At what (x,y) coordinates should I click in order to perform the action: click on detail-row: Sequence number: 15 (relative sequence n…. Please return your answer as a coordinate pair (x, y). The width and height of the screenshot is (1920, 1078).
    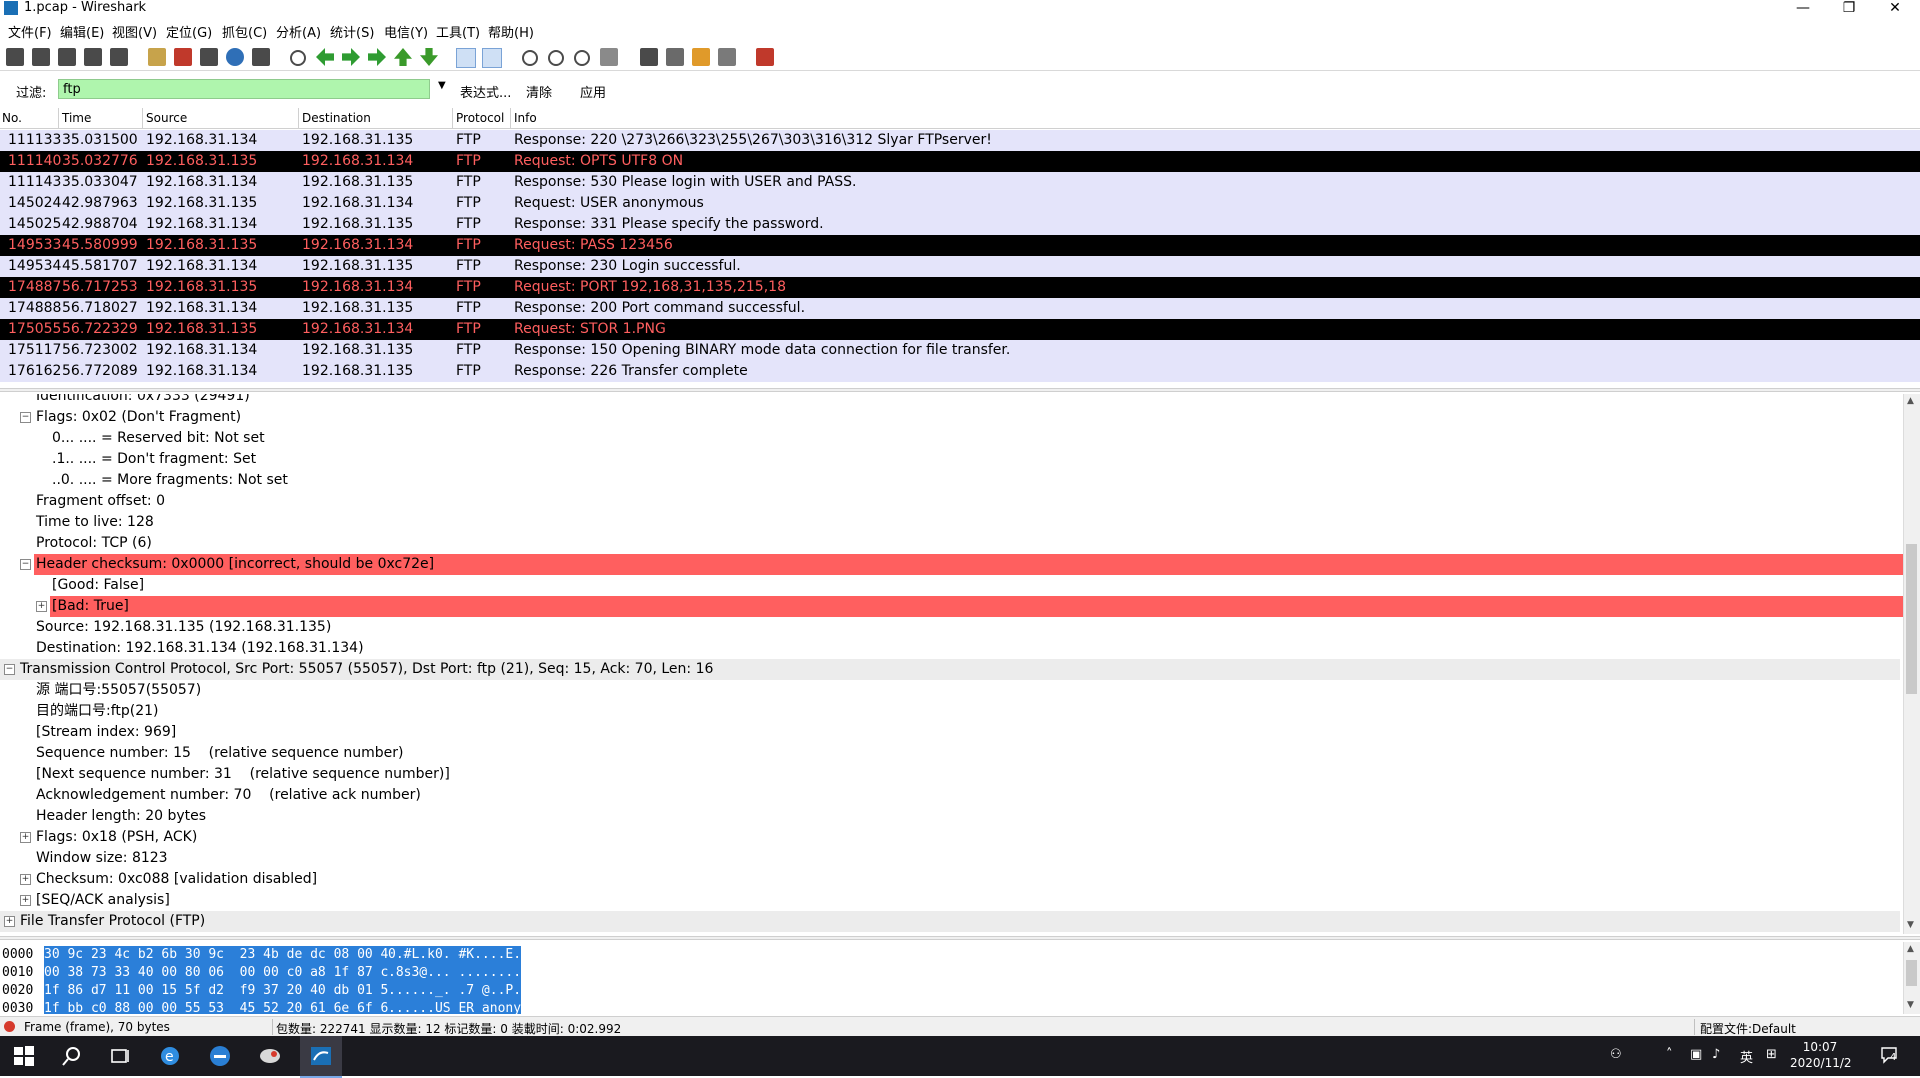
    Looking at the image, I should click on (950, 753).